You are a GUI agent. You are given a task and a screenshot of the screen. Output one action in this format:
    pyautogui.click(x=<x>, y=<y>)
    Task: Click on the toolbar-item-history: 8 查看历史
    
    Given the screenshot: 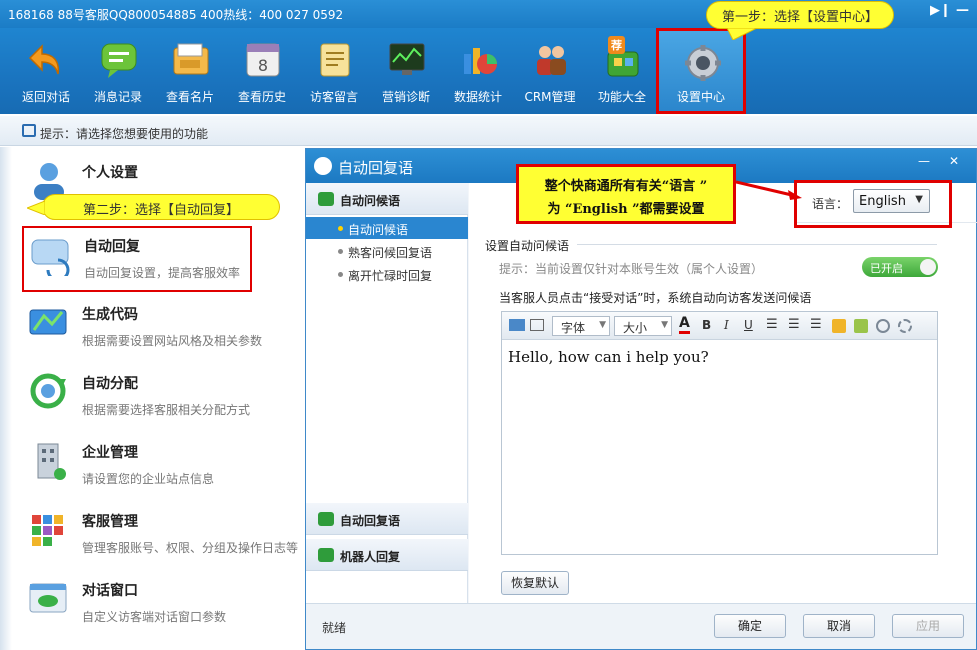 What is the action you would take?
    pyautogui.click(x=262, y=71)
    